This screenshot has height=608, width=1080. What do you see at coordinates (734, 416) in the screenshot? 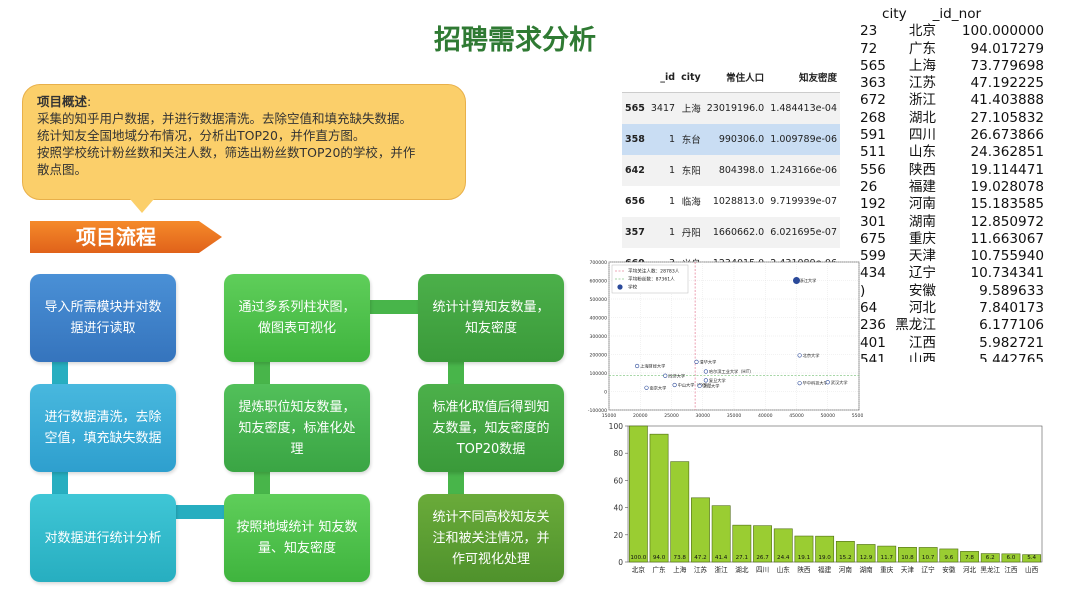
I see `scatter-x-tick-label: 35000` at bounding box center [734, 416].